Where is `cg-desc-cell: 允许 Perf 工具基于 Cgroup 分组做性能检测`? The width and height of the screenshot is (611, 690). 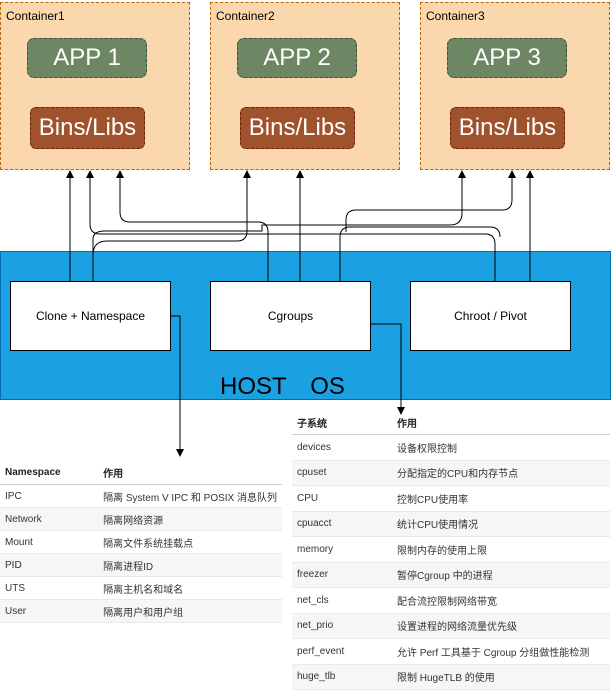 cg-desc-cell: 允许 Perf 工具基于 Cgroup 分组做性能检测 is located at coordinates (501, 651).